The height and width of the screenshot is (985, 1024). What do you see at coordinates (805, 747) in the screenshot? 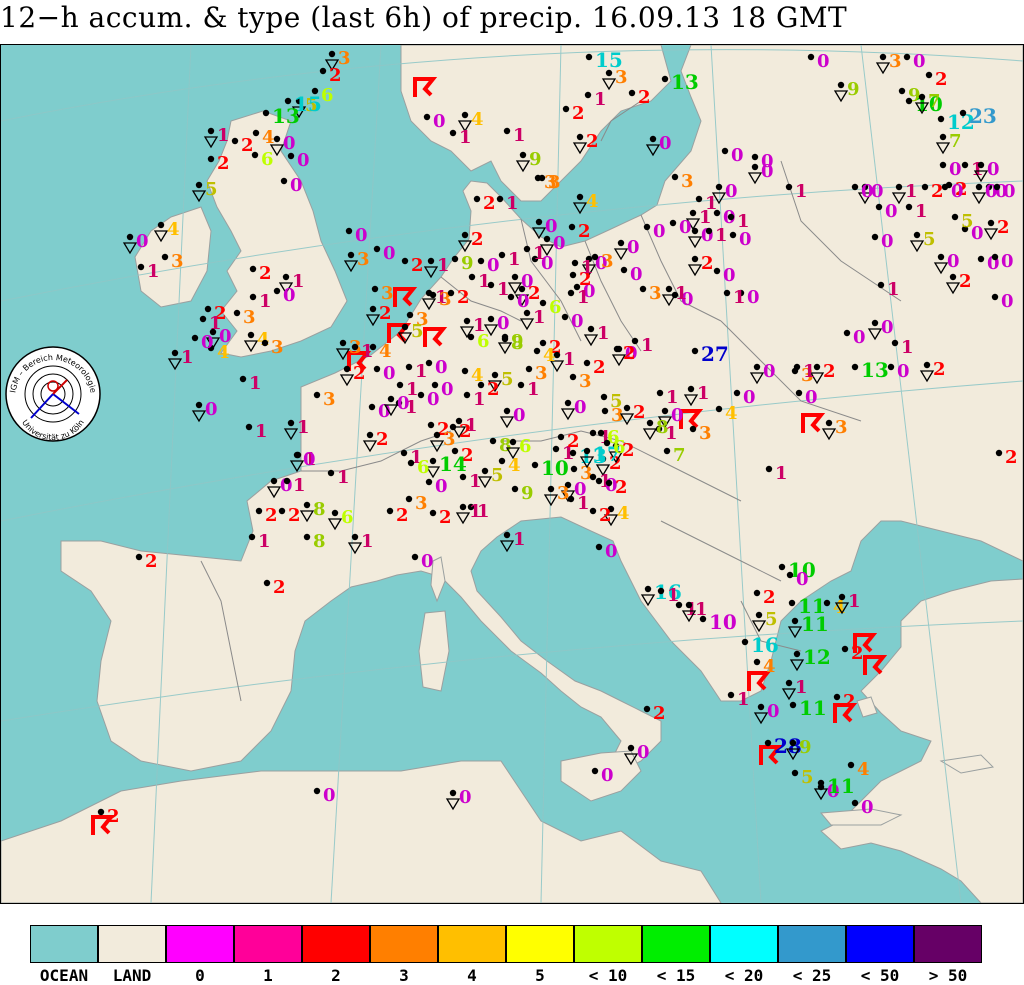
I see `station-value: 9` at bounding box center [805, 747].